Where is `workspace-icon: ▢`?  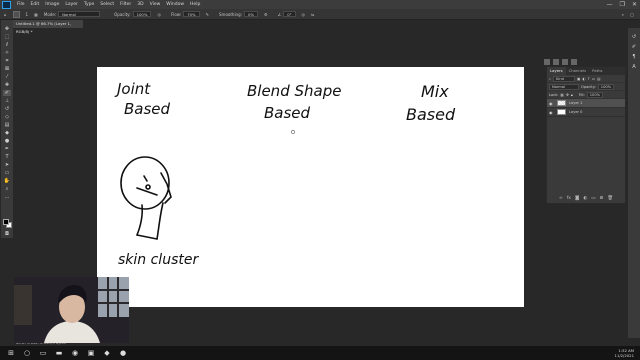 workspace-icon: ▢ is located at coordinates (632, 14).